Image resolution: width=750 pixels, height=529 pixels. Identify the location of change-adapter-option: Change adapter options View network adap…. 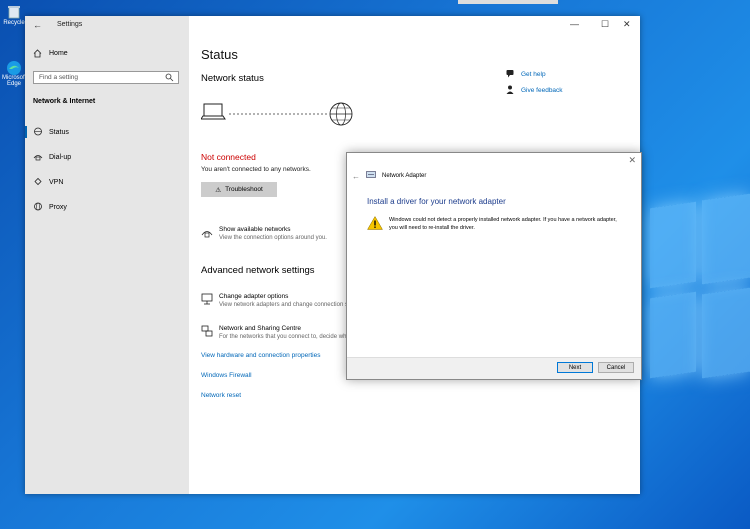
(284, 300).